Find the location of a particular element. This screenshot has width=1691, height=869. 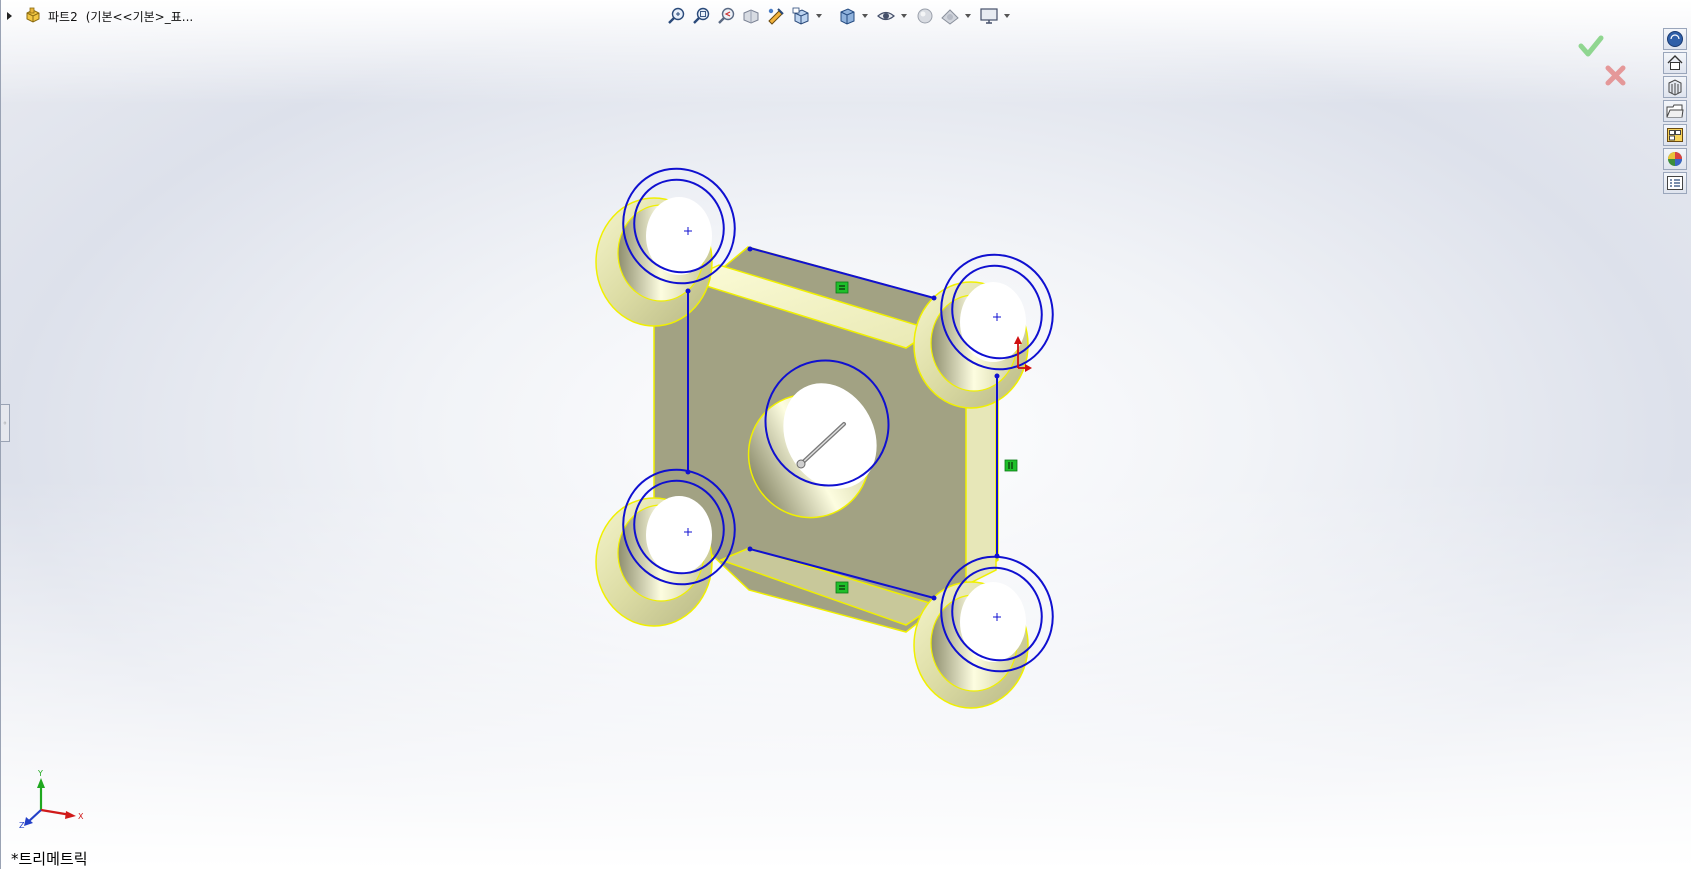

part-icon is located at coordinates (33, 15).